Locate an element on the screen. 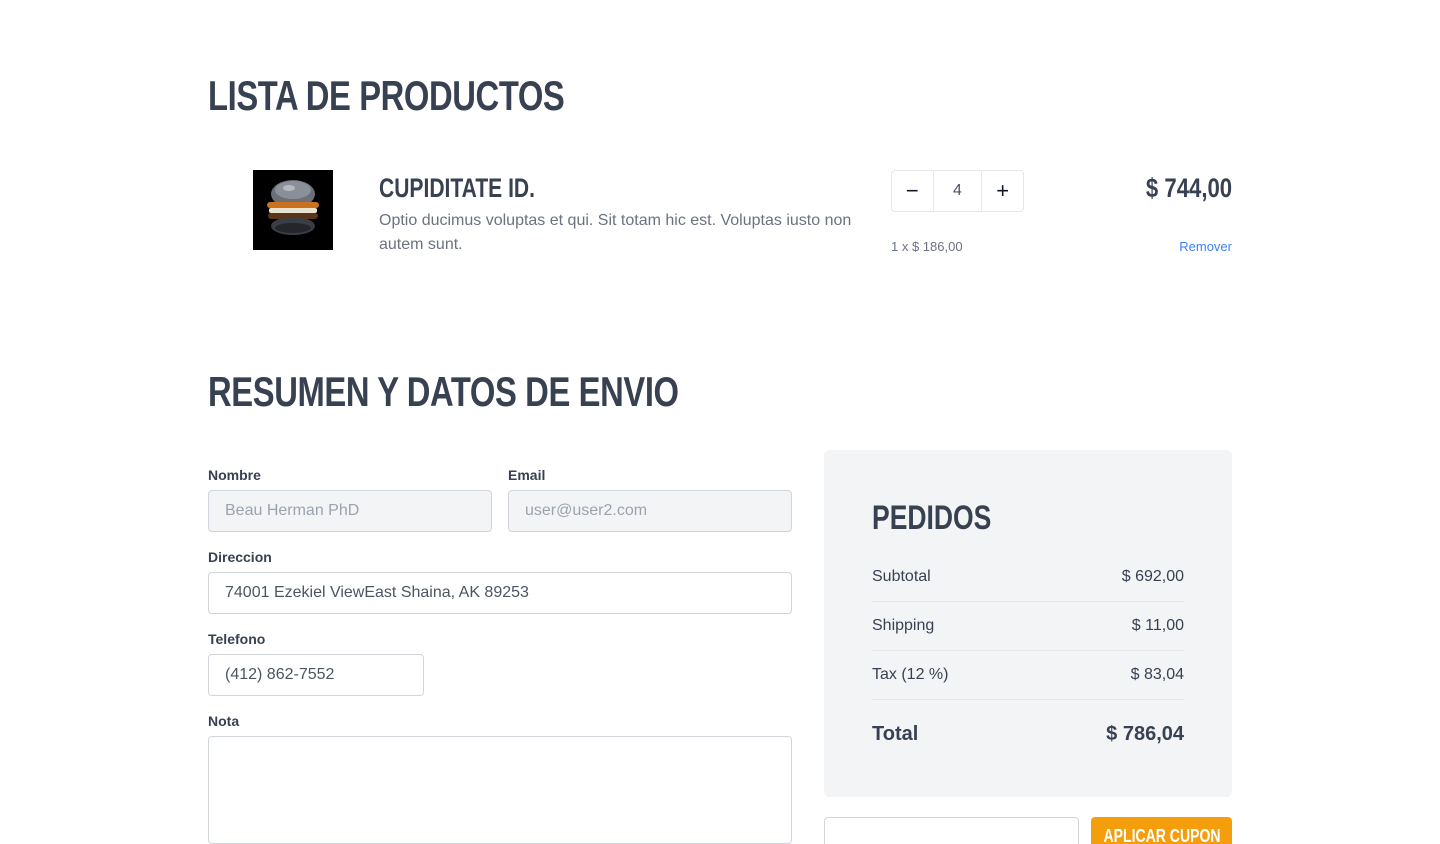  quantity-stepper: − 4 + is located at coordinates (957, 191).